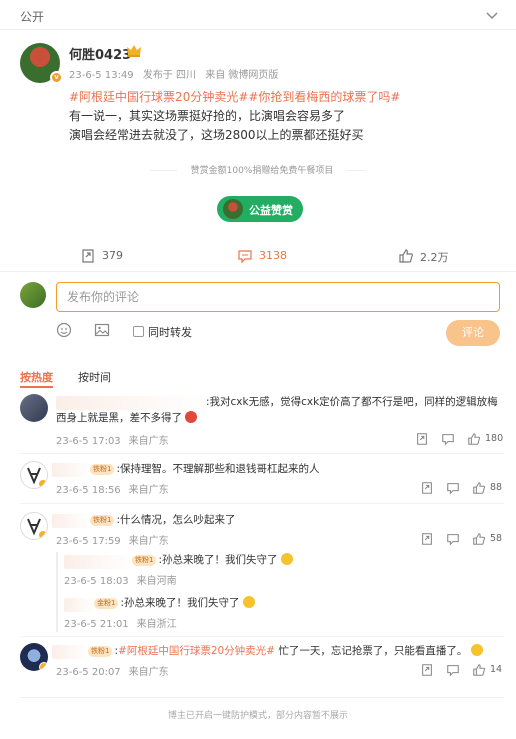 Image resolution: width=516 pixels, height=739 pixels. What do you see at coordinates (176, 520) in the screenshot?
I see `comment-body: :什么情况，怎么吵起来了` at bounding box center [176, 520].